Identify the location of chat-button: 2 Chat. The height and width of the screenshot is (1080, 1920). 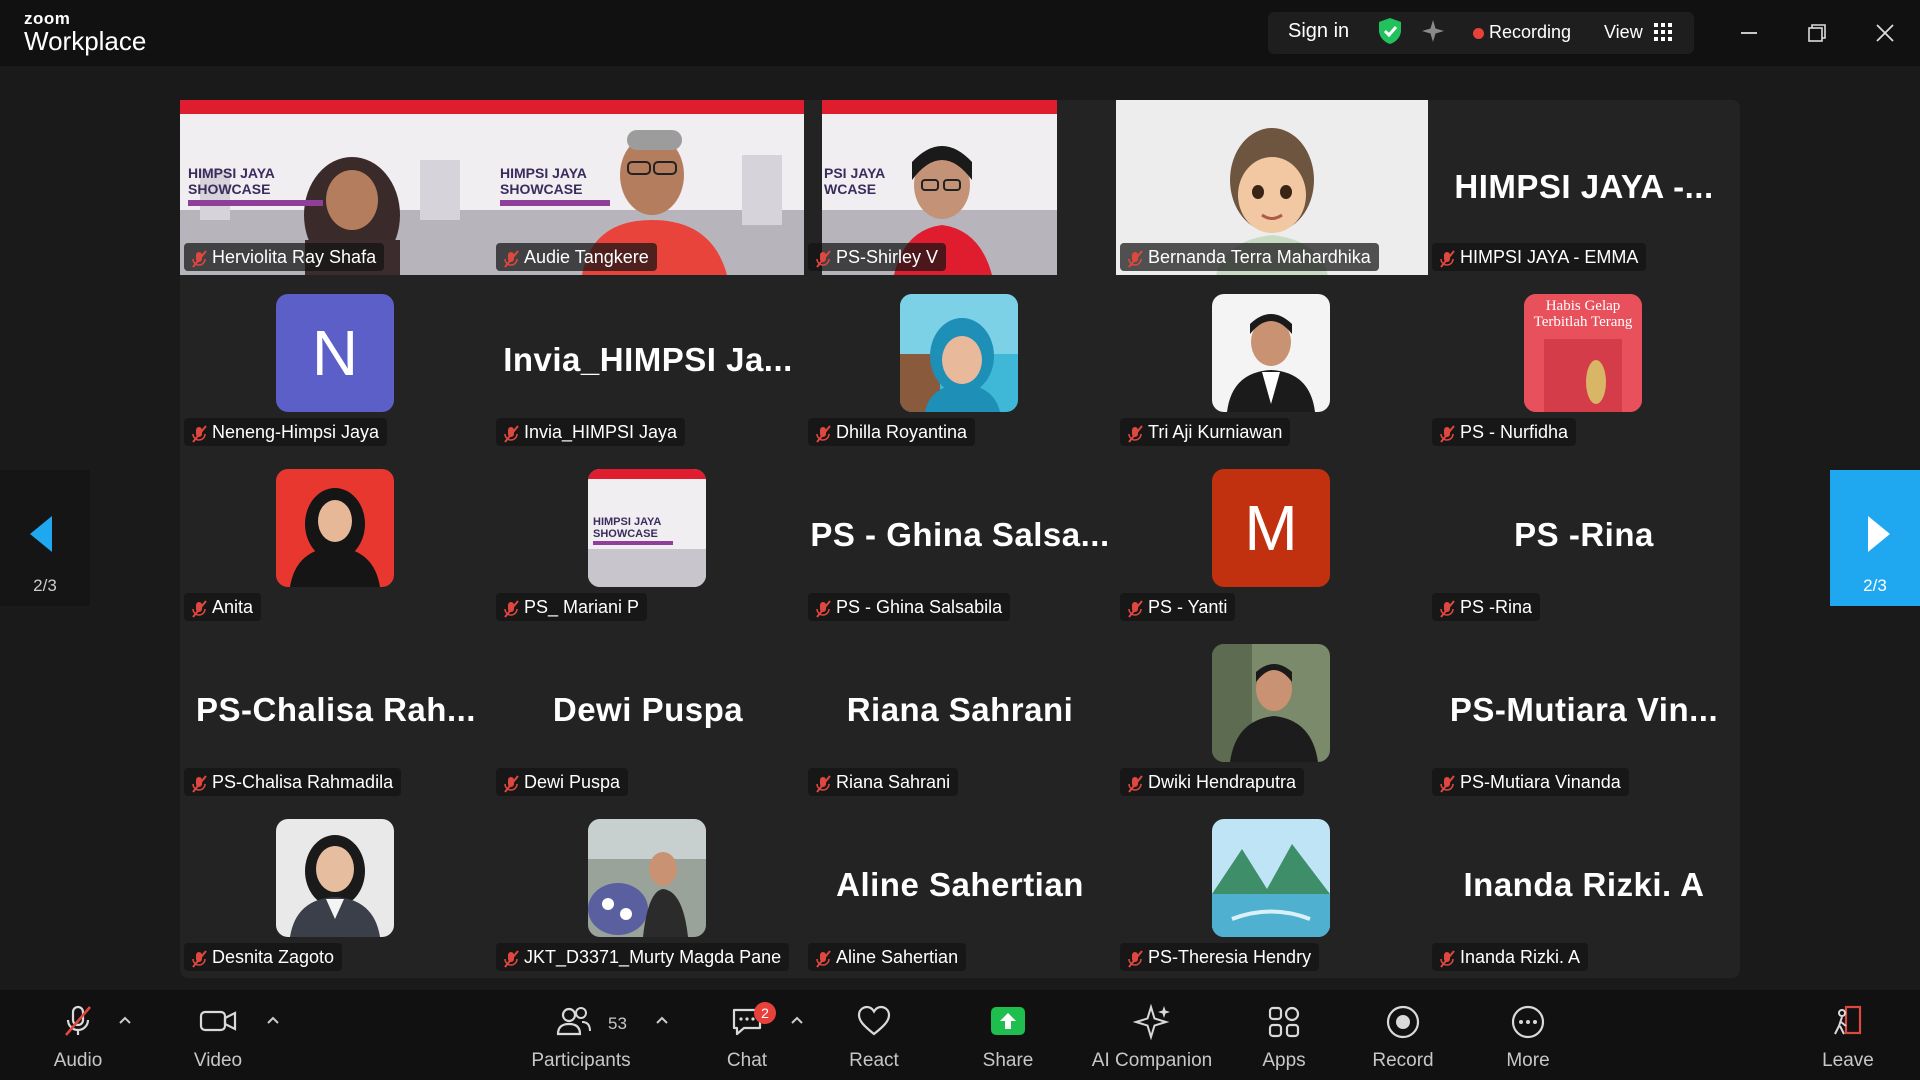
(747, 1035).